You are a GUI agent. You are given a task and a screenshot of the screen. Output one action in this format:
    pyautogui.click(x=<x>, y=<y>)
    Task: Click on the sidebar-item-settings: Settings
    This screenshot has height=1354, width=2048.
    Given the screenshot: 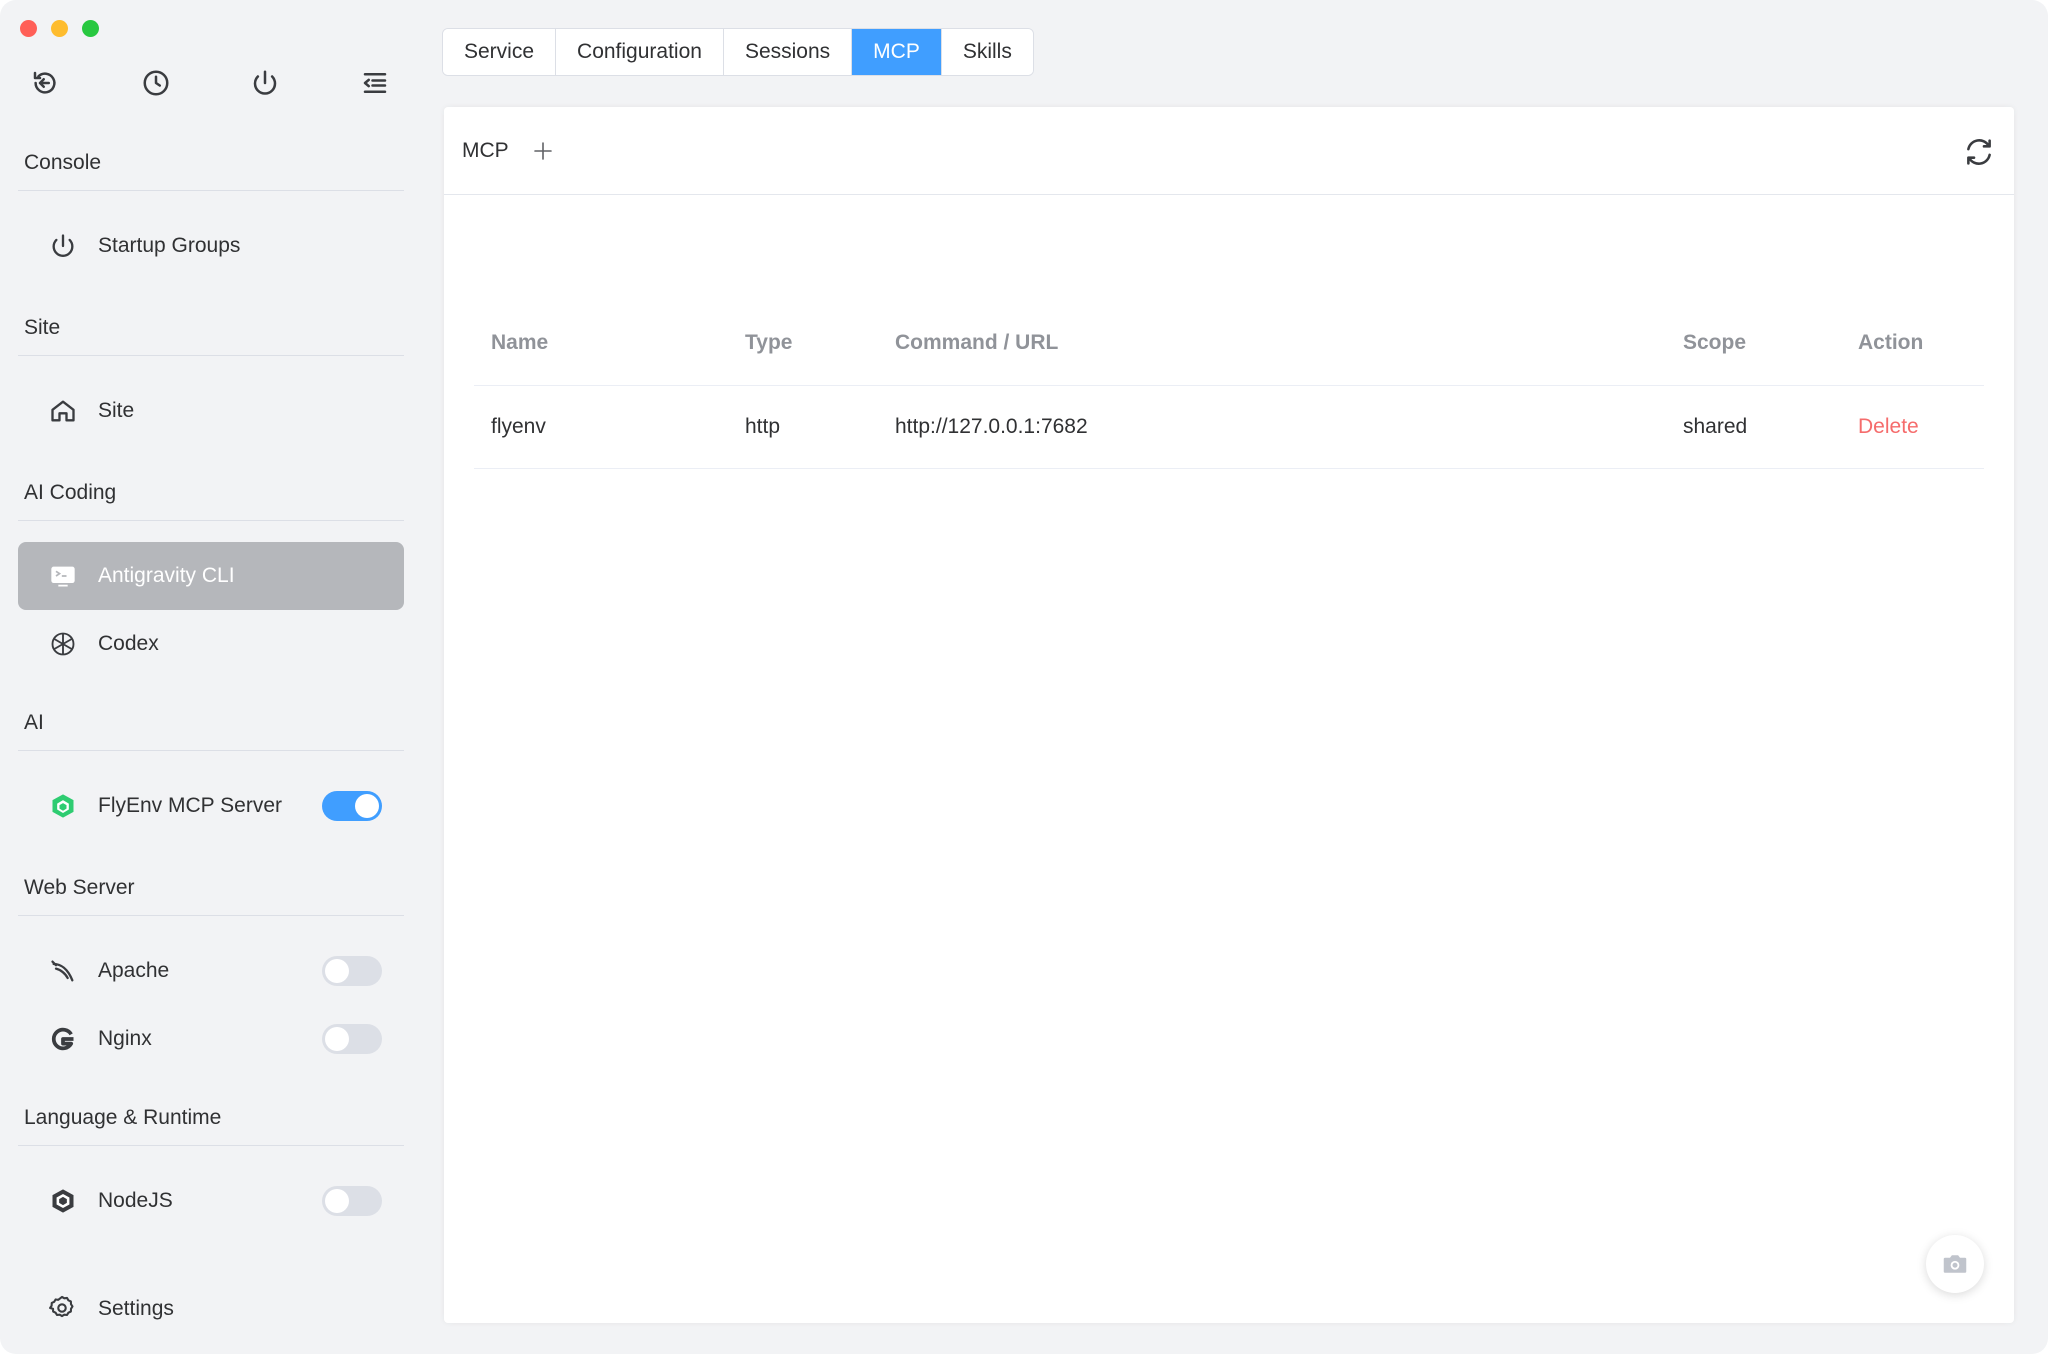 What is the action you would take?
    pyautogui.click(x=211, y=1309)
    